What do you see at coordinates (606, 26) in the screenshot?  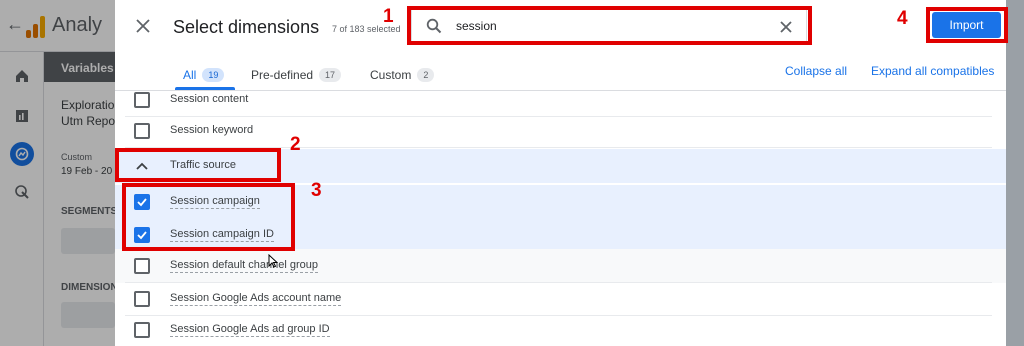 I see `search-input` at bounding box center [606, 26].